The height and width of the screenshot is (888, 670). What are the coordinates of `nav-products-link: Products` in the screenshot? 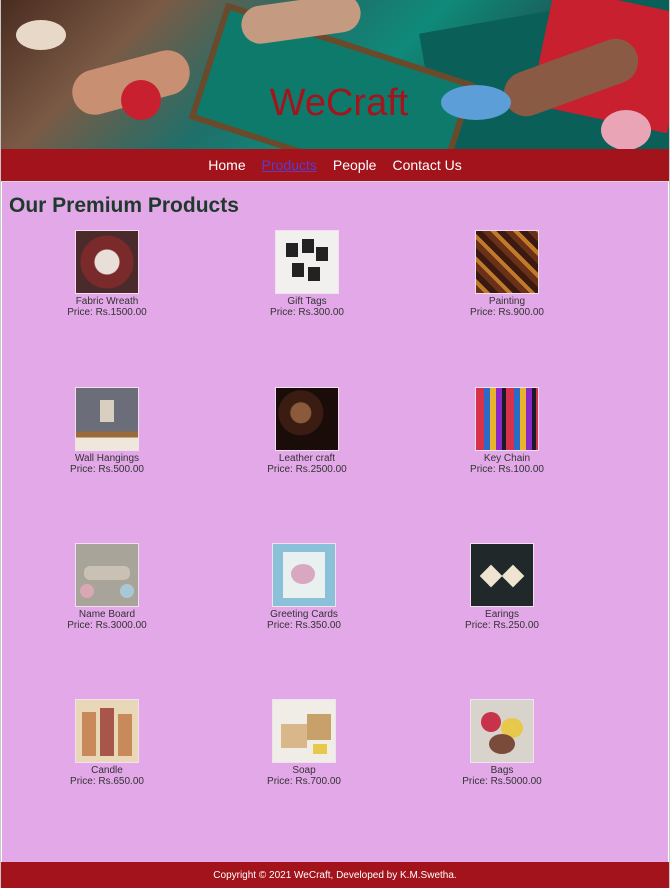 It's located at (289, 165).